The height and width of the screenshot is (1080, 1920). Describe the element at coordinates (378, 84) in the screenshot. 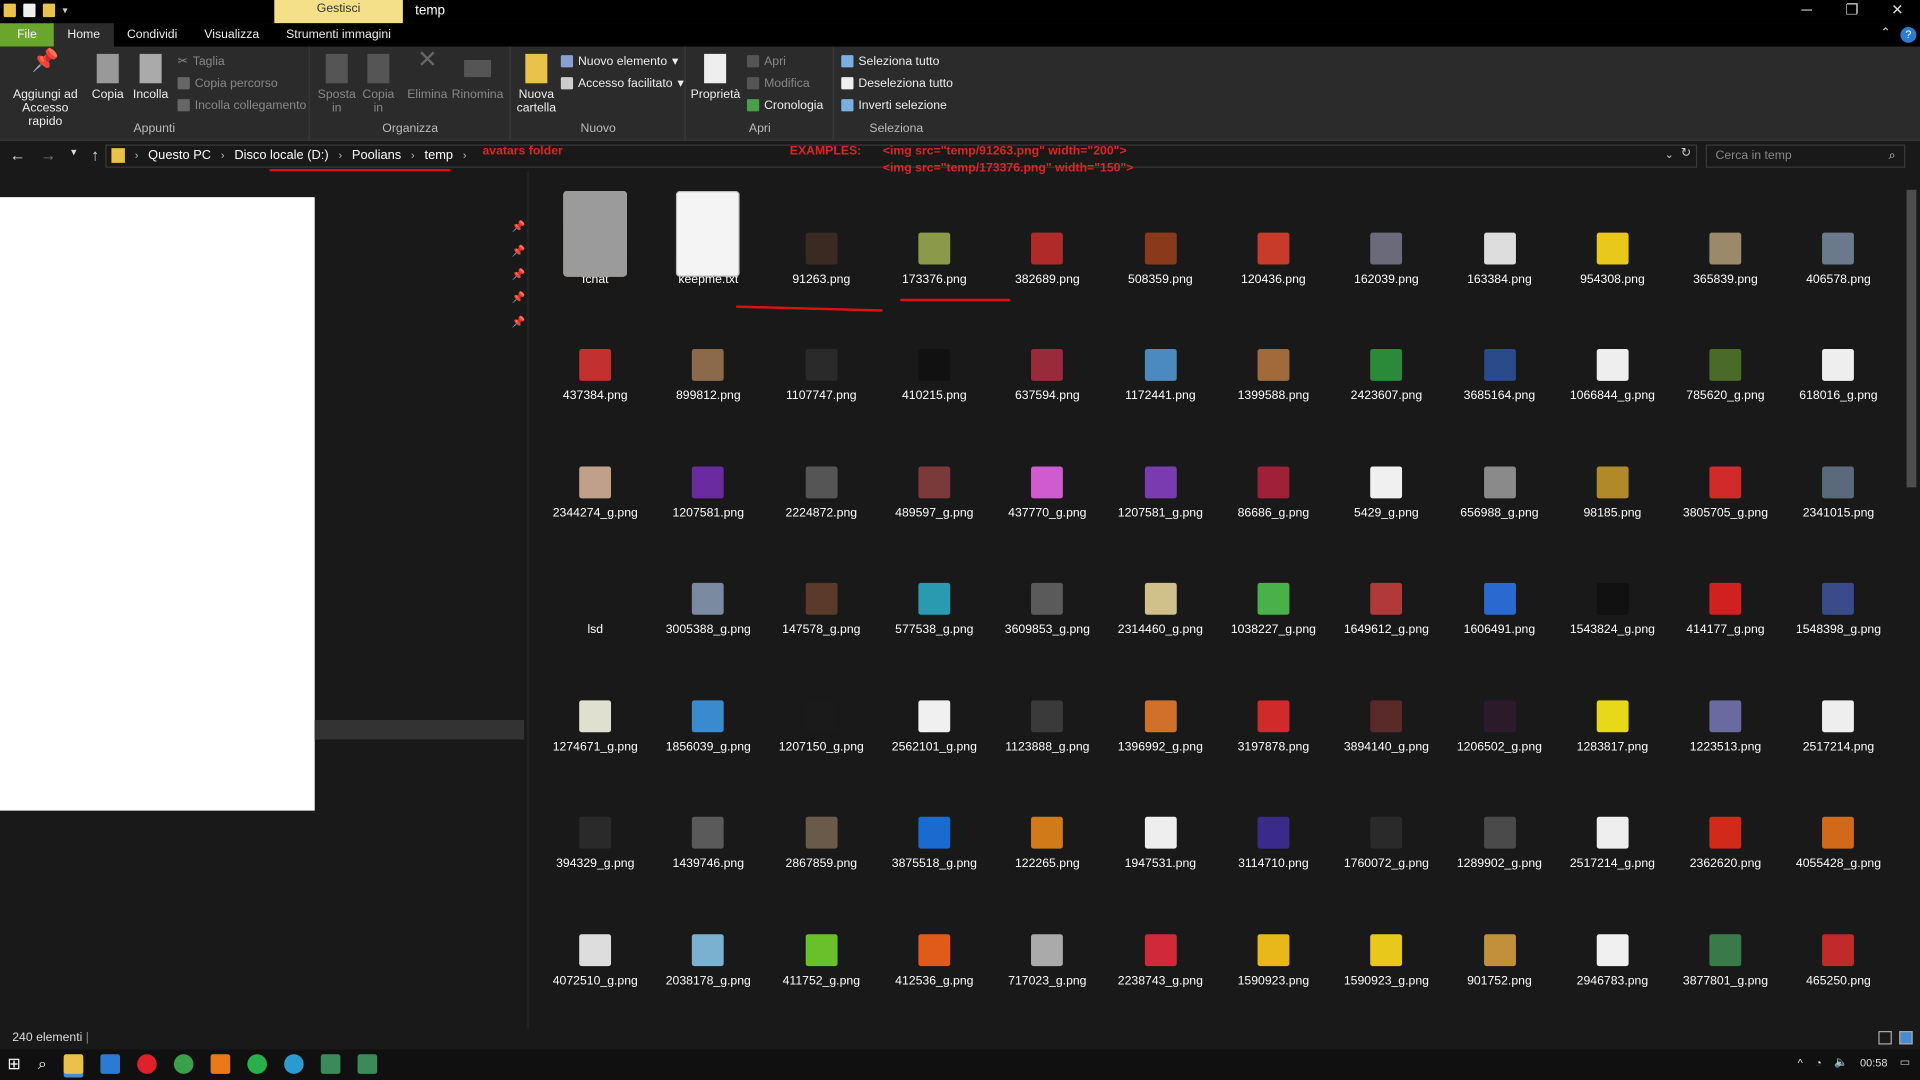

I see `copy-to-button: Copia in` at that location.